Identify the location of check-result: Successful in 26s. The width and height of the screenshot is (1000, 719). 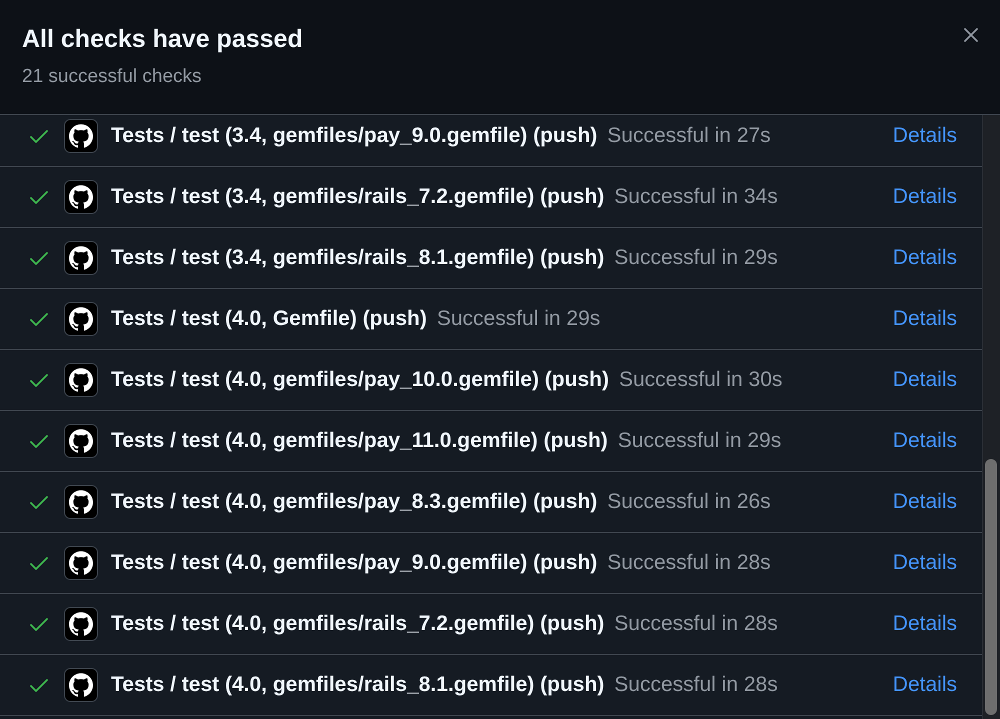
(689, 502).